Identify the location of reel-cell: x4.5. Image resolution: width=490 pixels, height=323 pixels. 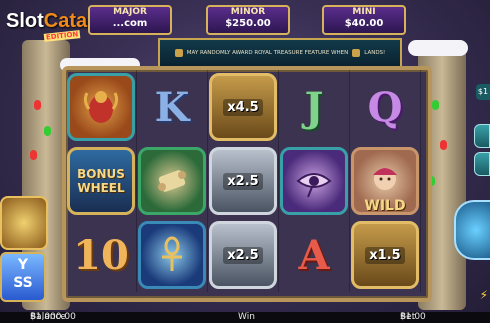
(243, 107).